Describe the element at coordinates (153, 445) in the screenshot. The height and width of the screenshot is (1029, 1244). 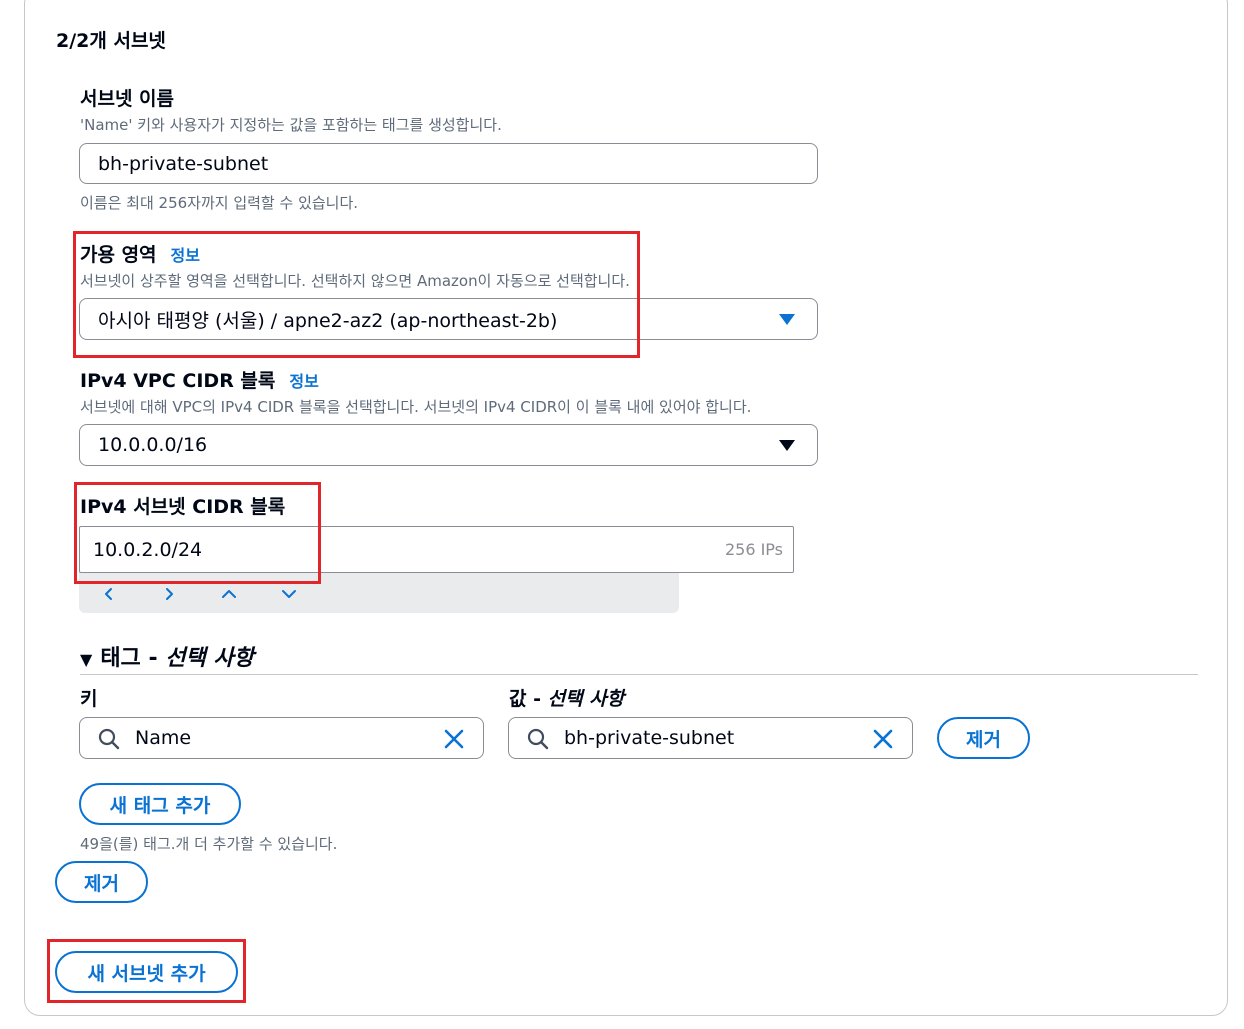
I see `vpc-cidr-selected: 10.0.0.0/16` at that location.